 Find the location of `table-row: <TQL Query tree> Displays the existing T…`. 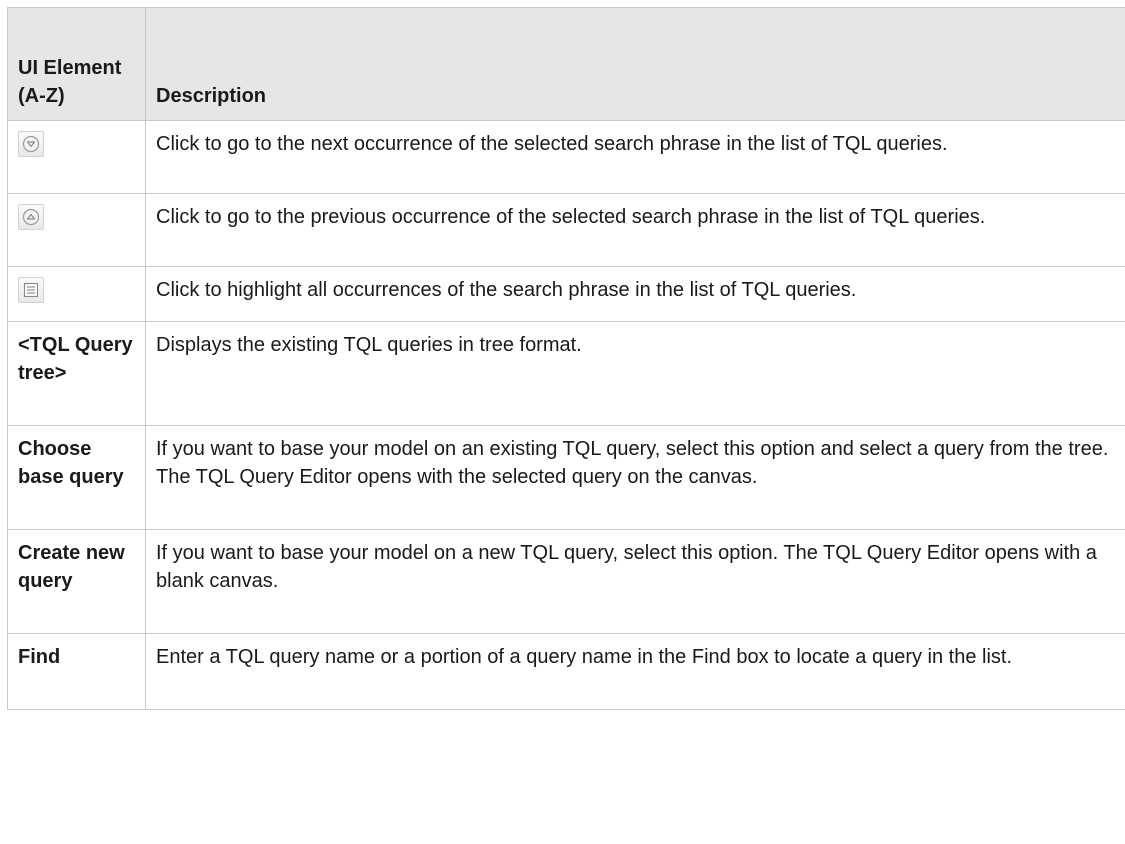

table-row: <TQL Query tree> Displays the existing T… is located at coordinates (566, 373).